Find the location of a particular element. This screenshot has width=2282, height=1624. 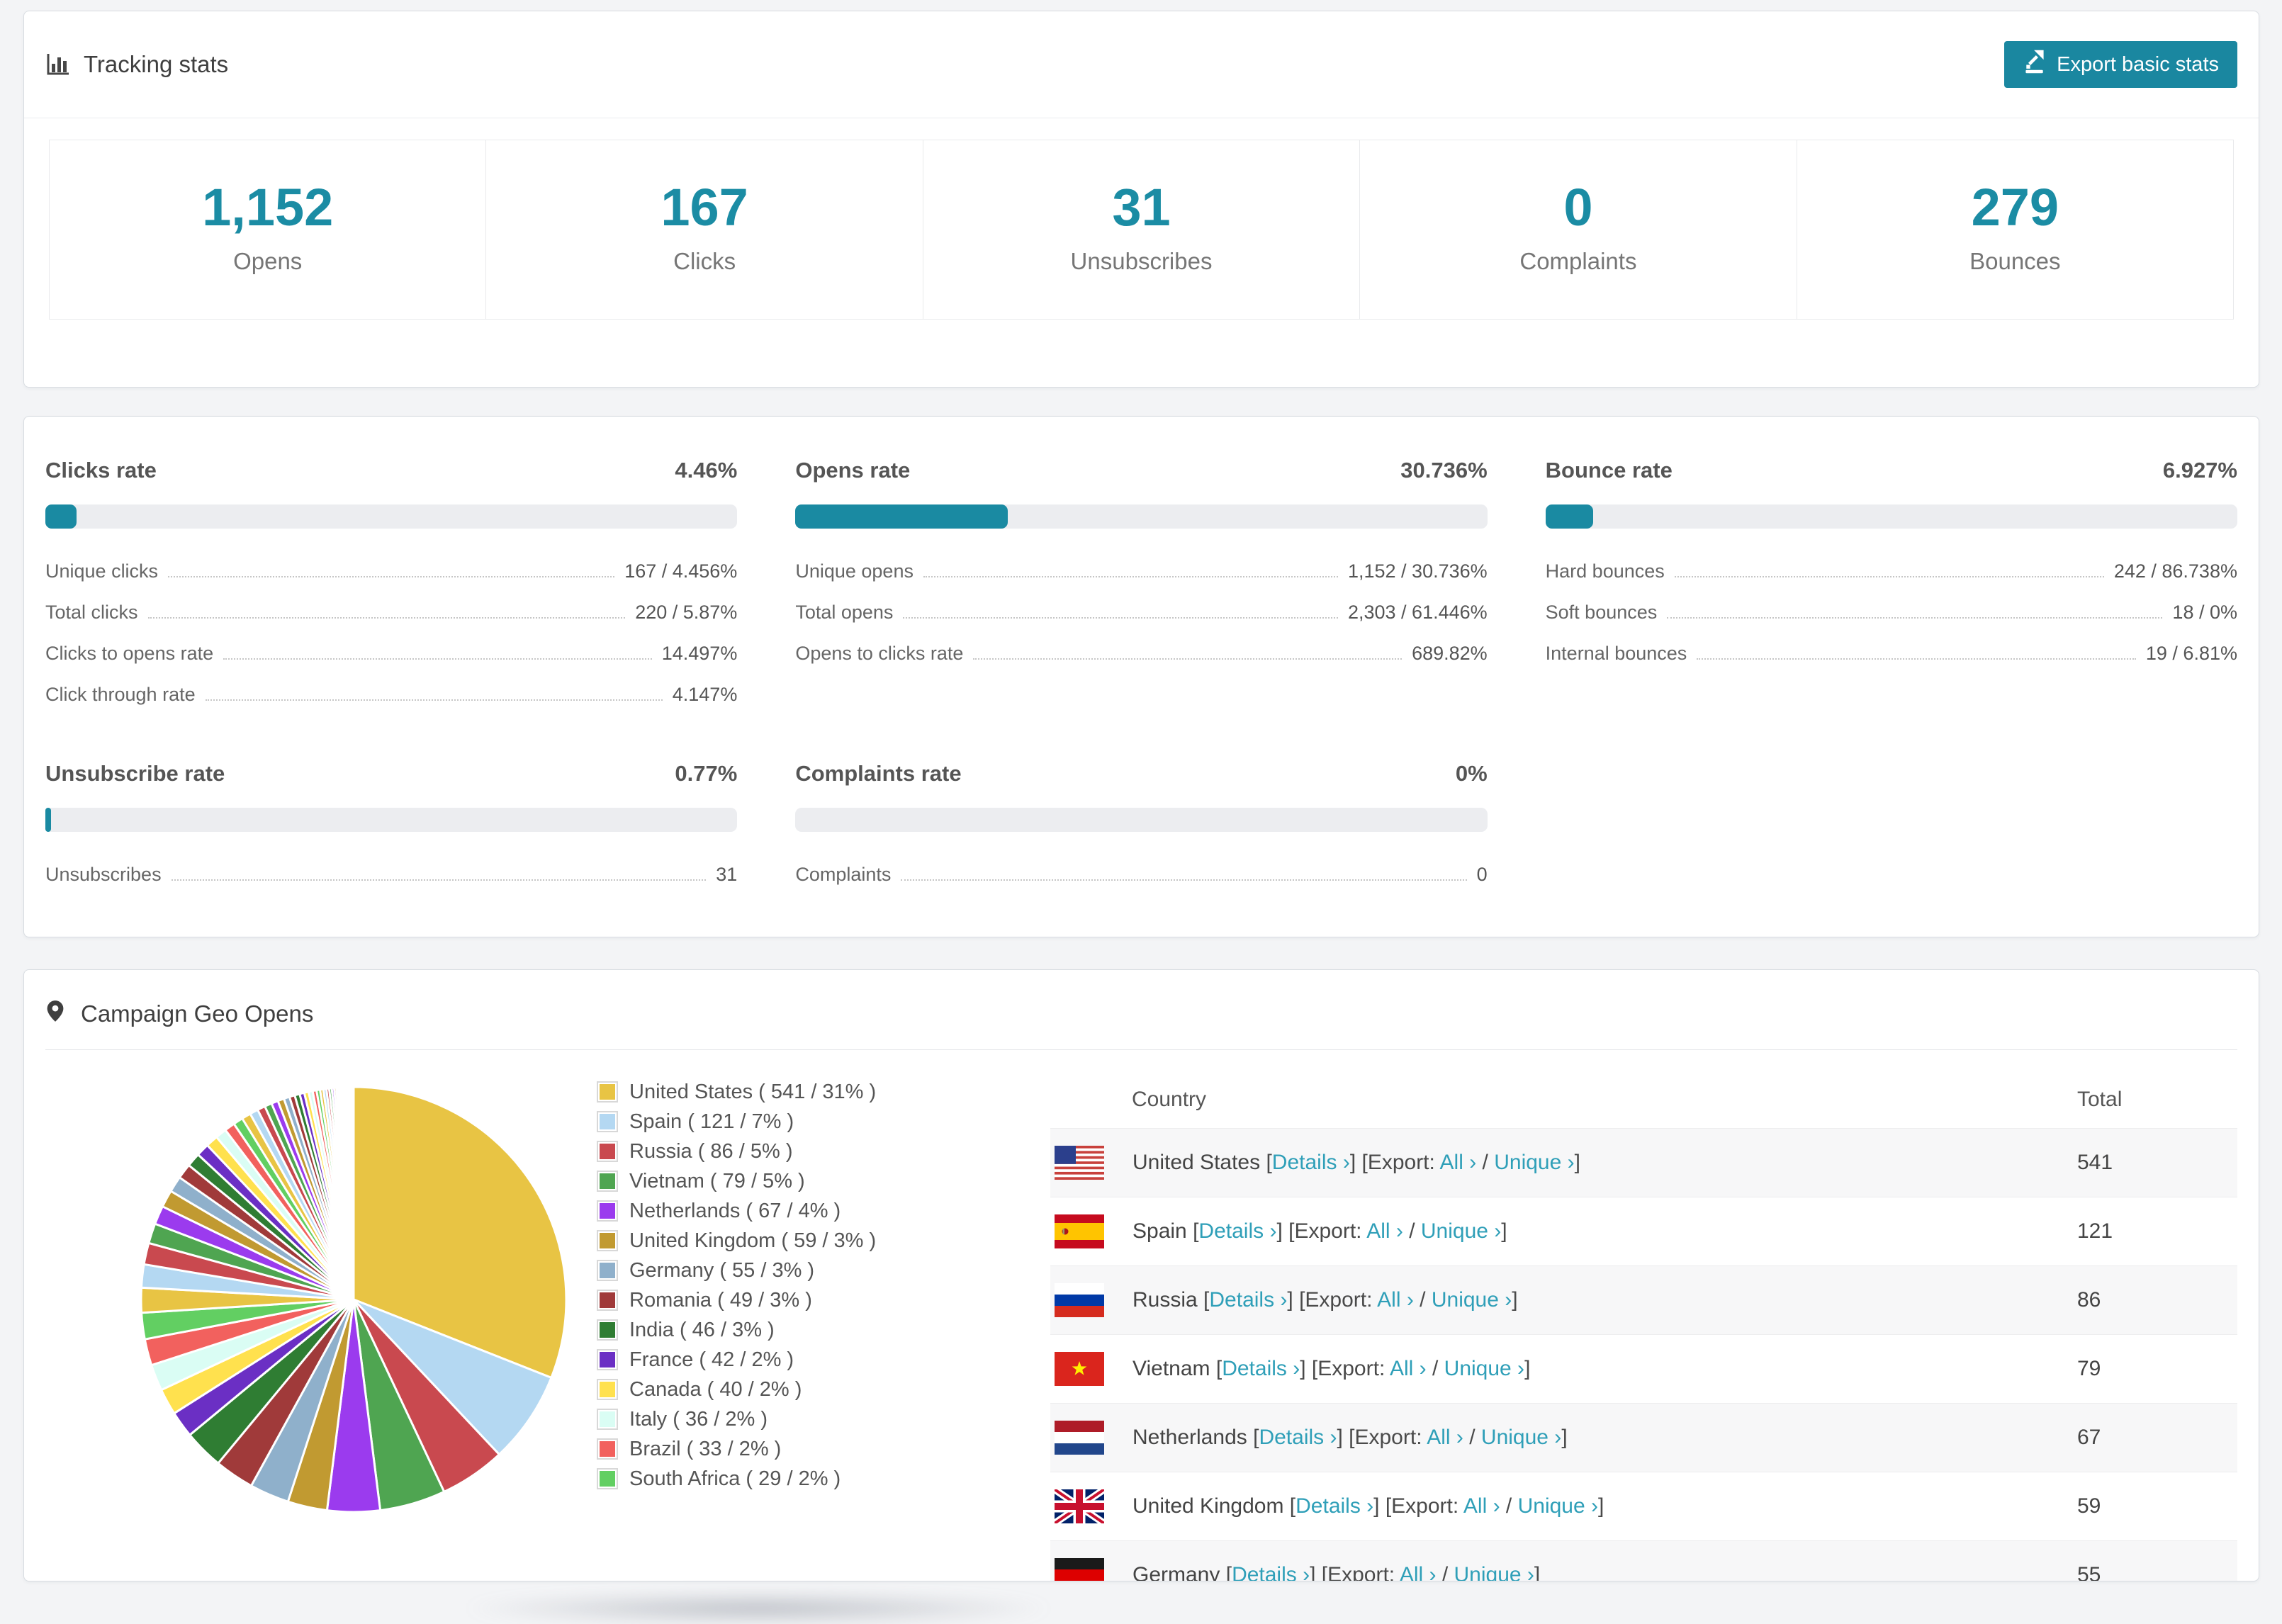

legend-item-south-africa: South Africa ( 29 / 2% ) is located at coordinates (771, 1479).